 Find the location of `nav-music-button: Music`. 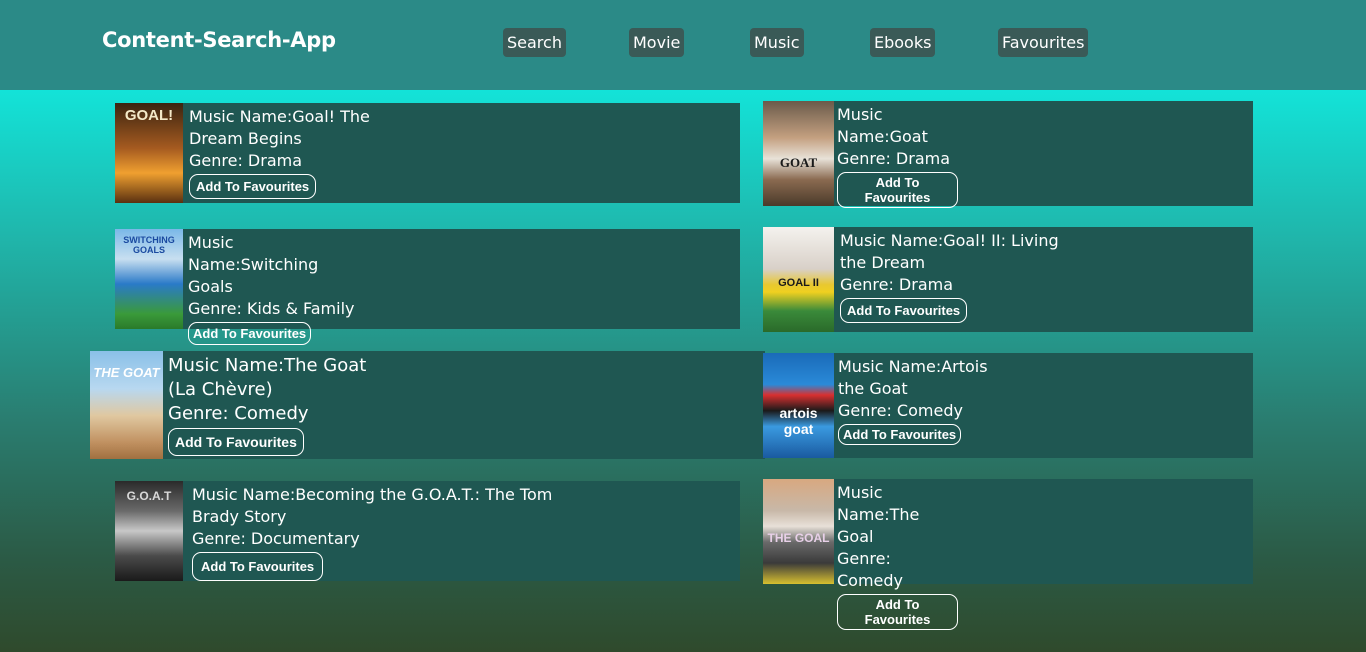

nav-music-button: Music is located at coordinates (777, 42).